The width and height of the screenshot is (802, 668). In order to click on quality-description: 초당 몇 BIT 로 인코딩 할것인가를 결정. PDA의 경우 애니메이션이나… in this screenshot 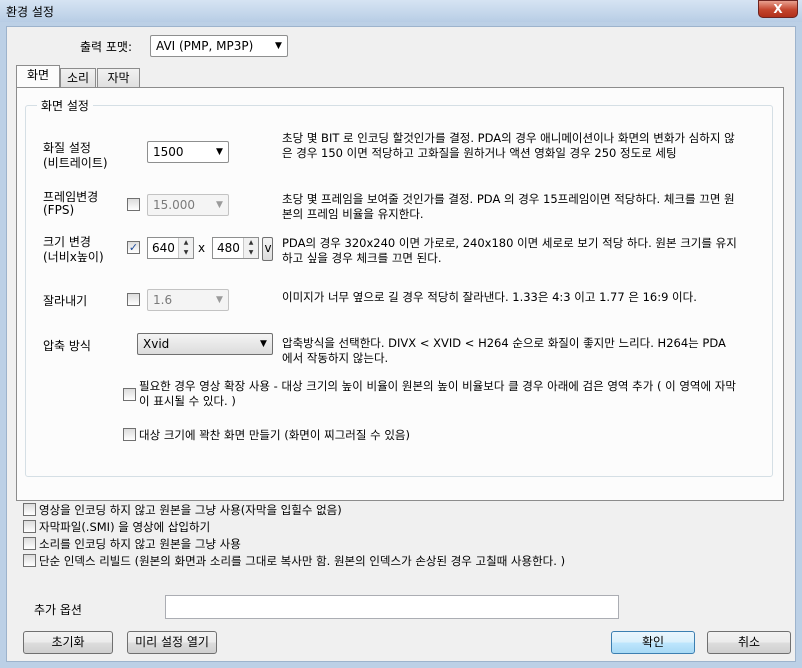, I will do `click(508, 145)`.